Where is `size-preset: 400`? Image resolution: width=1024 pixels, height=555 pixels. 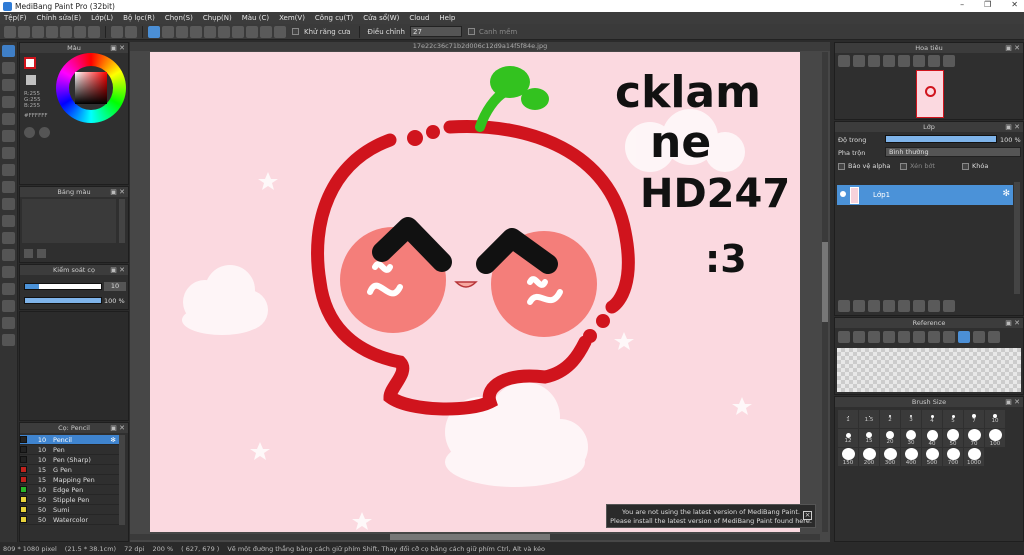
size-preset: 400 is located at coordinates (911, 457).